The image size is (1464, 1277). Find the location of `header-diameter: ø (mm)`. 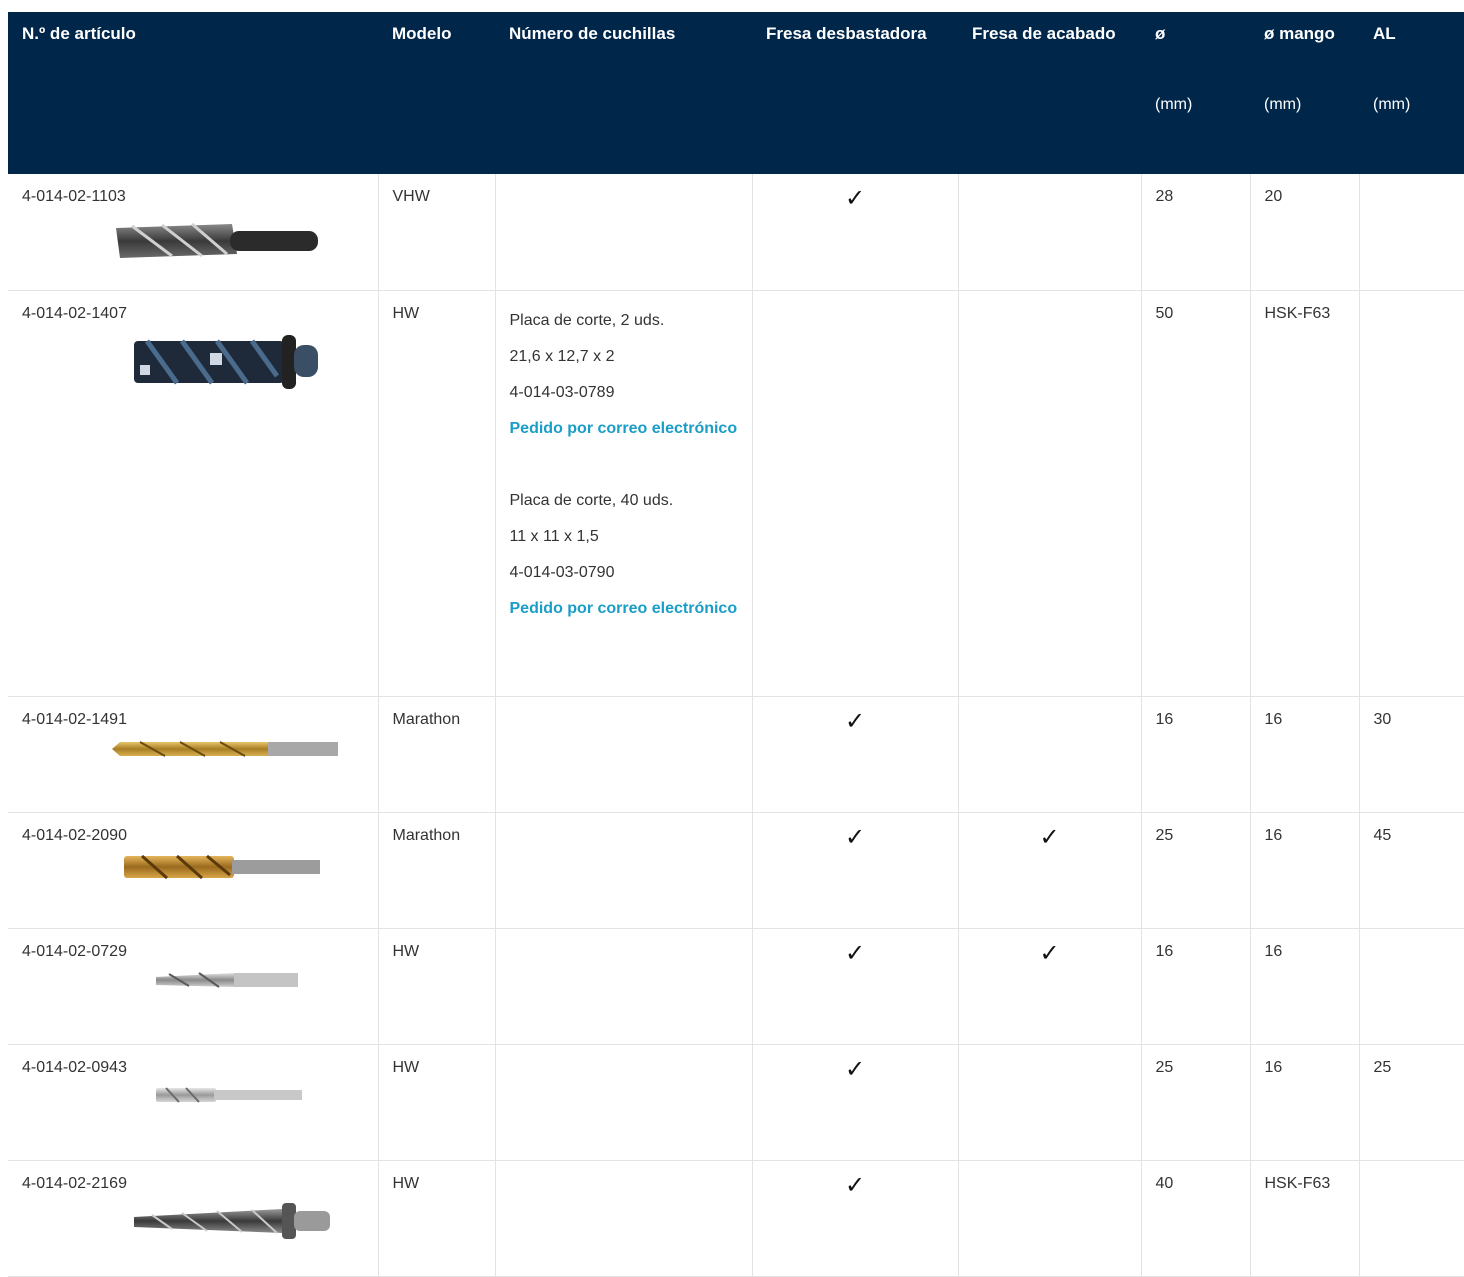

header-diameter: ø (mm) is located at coordinates (1195, 93).